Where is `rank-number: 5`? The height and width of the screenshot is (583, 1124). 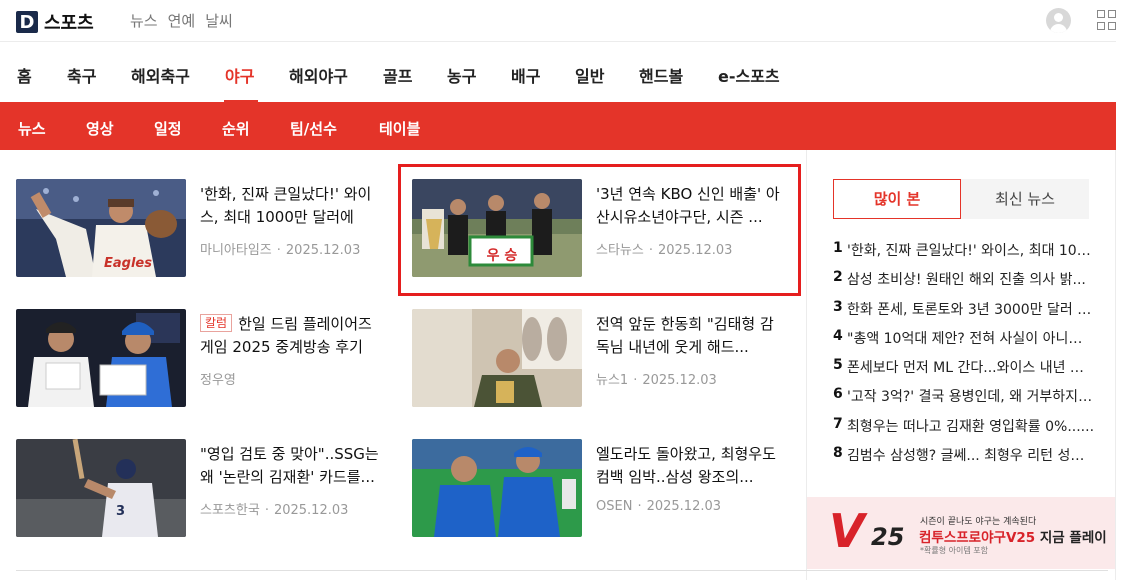
rank-number: 5 is located at coordinates (838, 365).